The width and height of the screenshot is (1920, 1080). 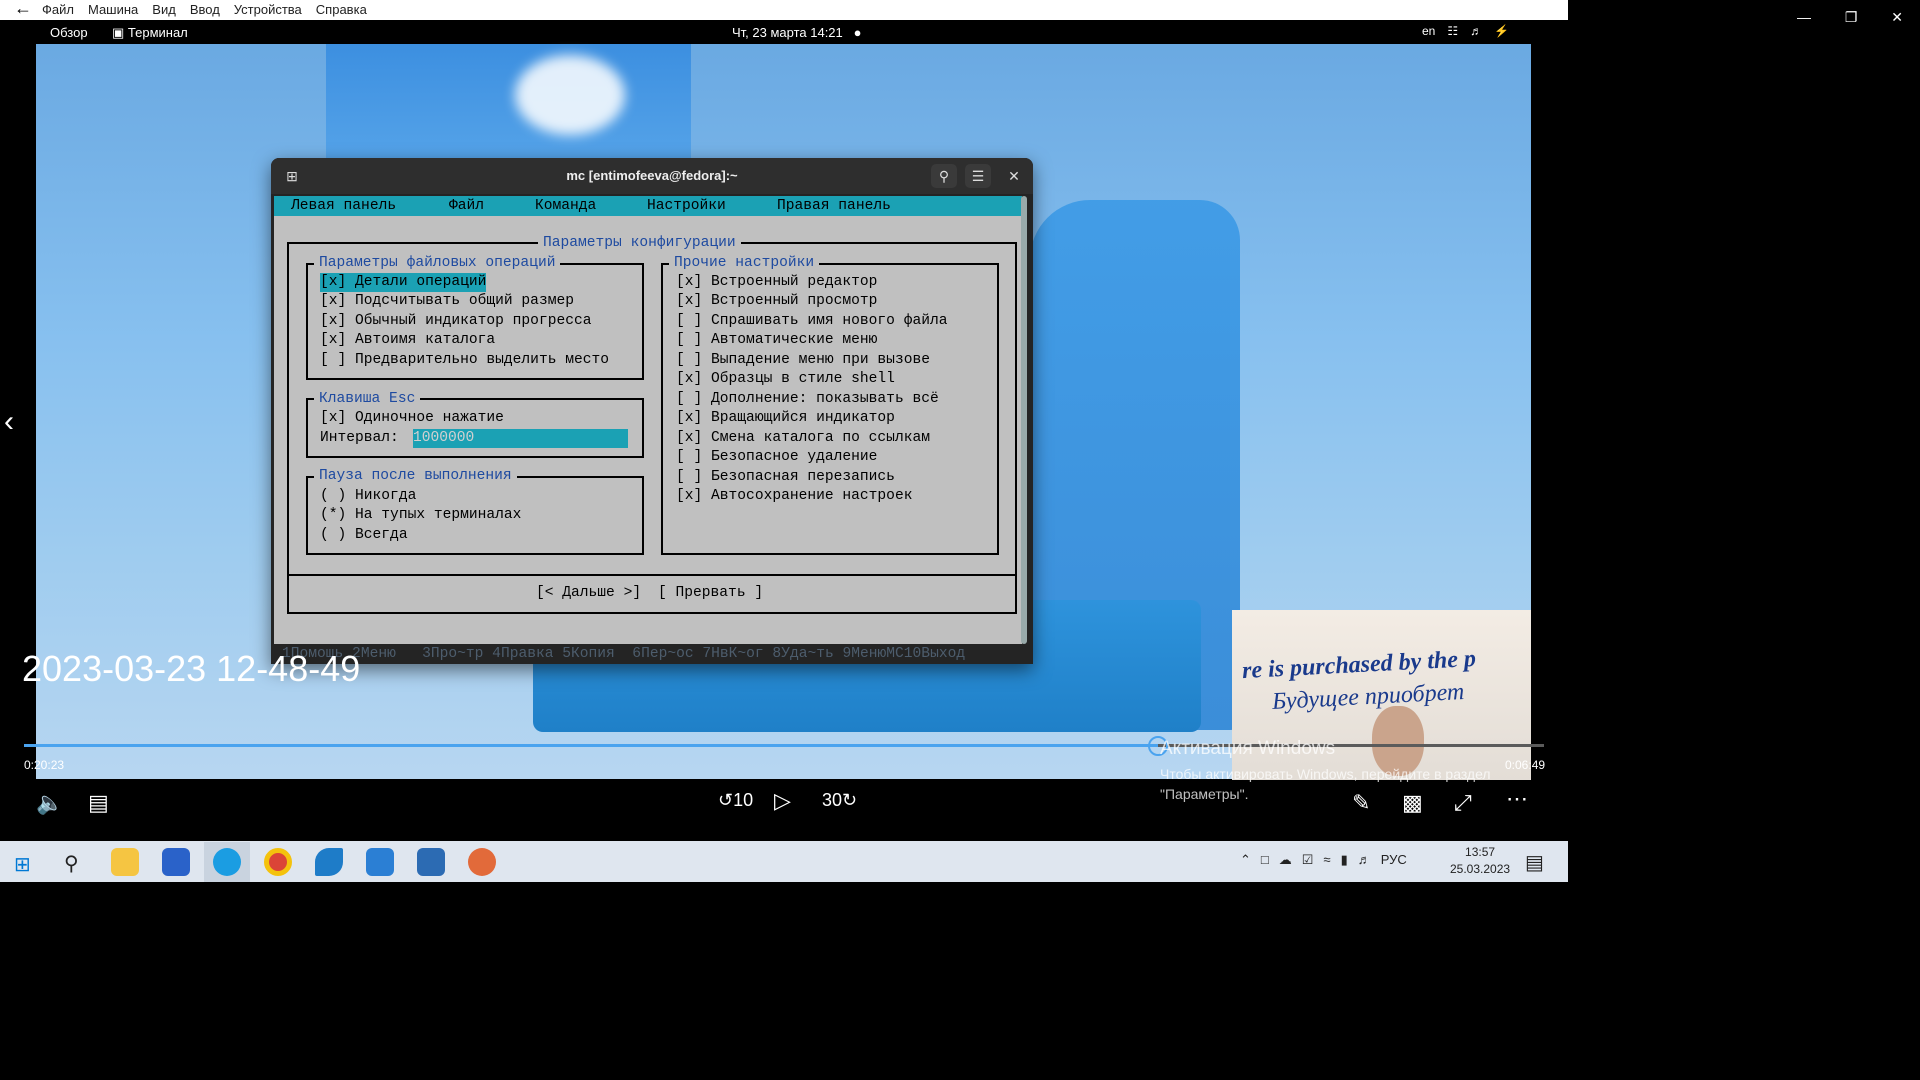 What do you see at coordinates (278, 862) in the screenshot?
I see `chrome-icon` at bounding box center [278, 862].